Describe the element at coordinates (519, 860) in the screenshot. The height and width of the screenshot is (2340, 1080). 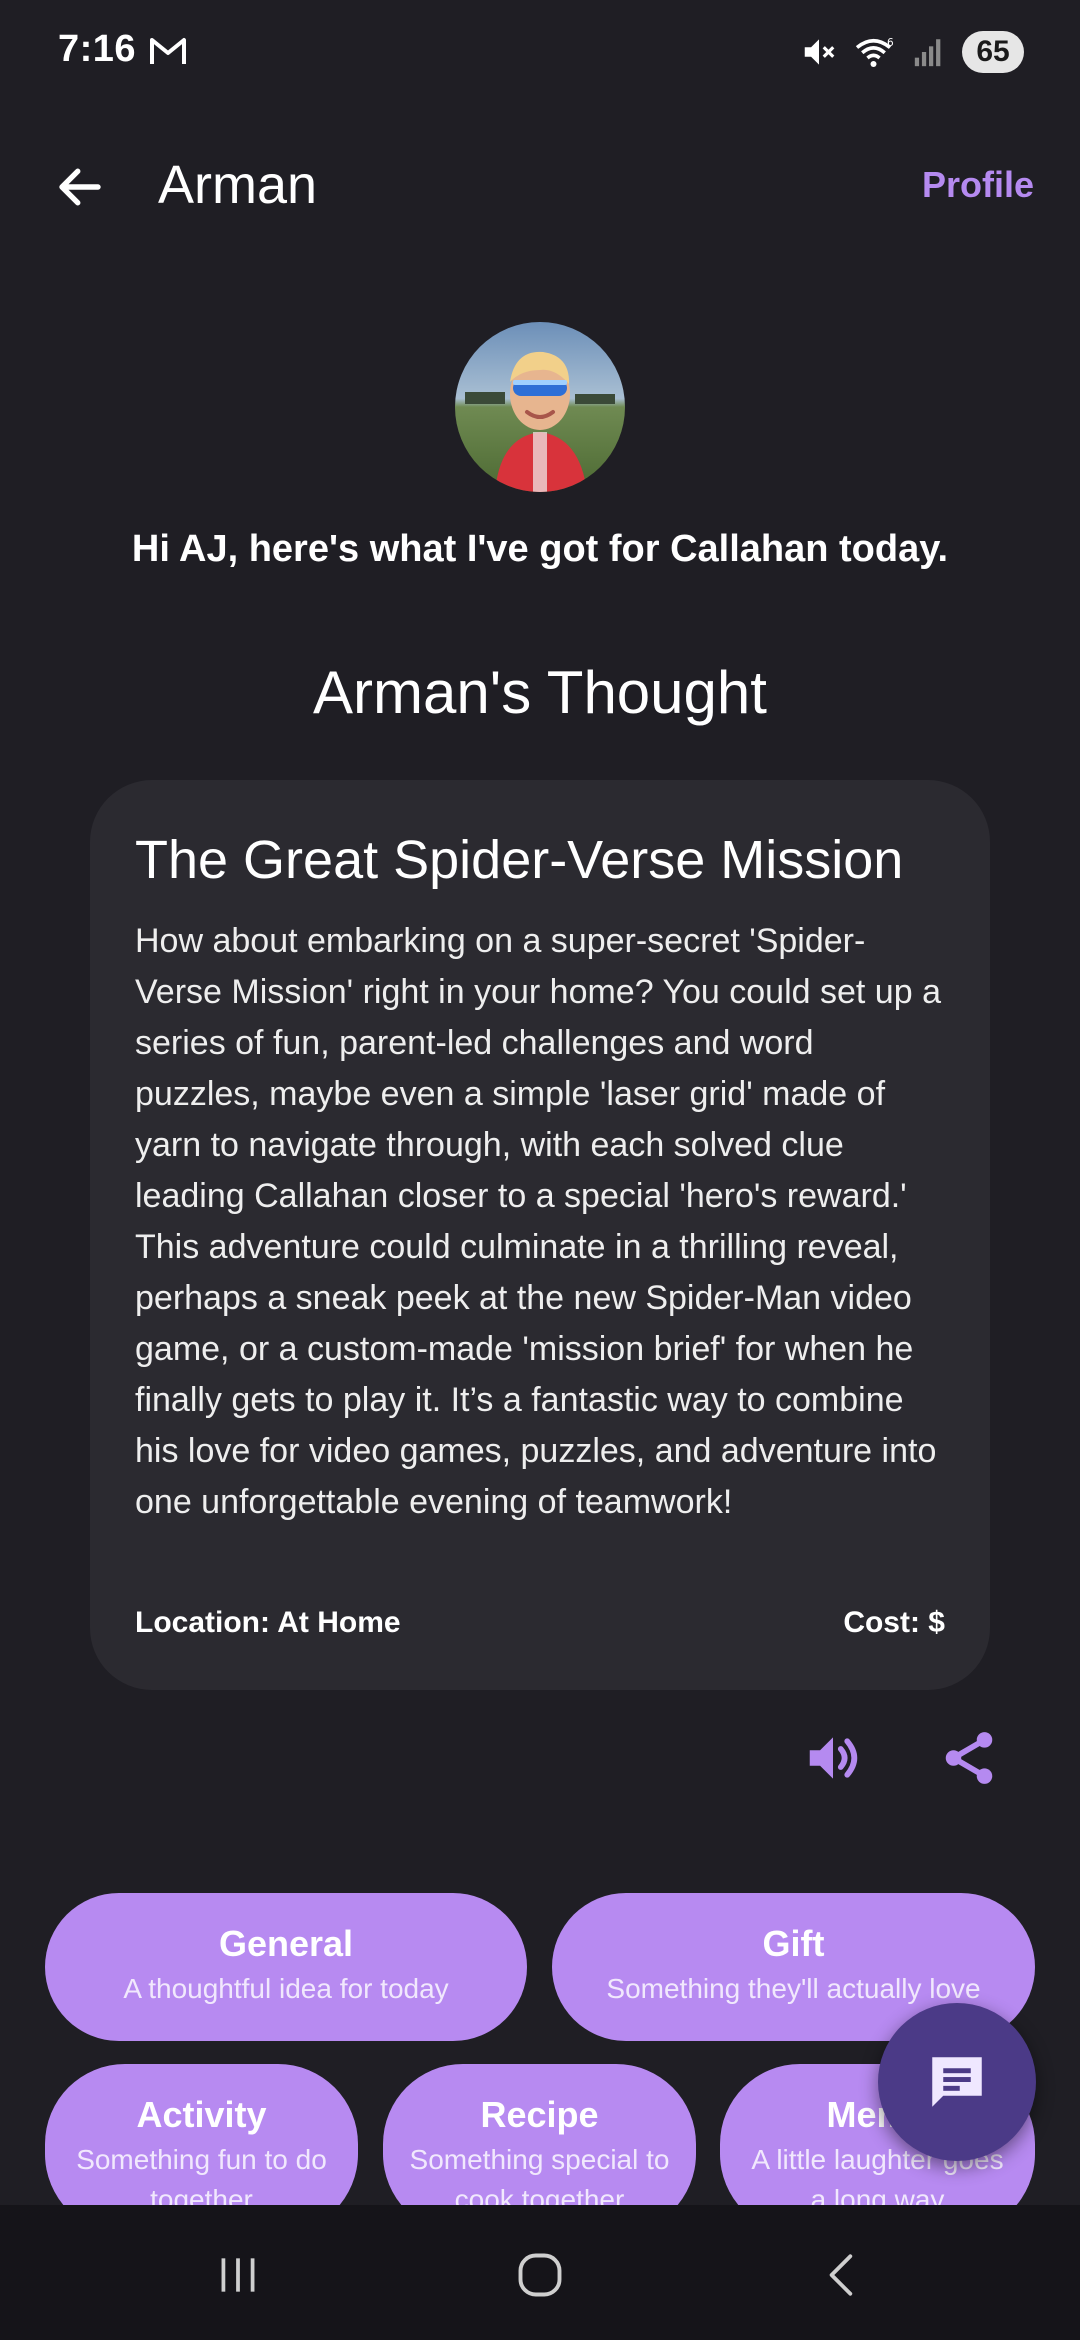
I see `card-title: The Great Spider-Verse Mission` at that location.